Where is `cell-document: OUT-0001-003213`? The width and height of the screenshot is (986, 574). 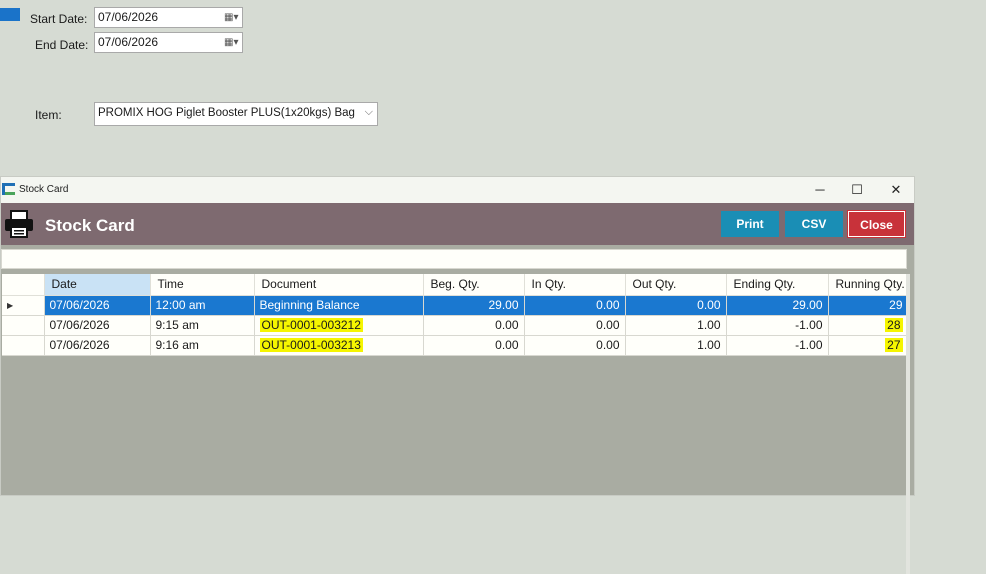
cell-document: OUT-0001-003213 is located at coordinates (339, 345).